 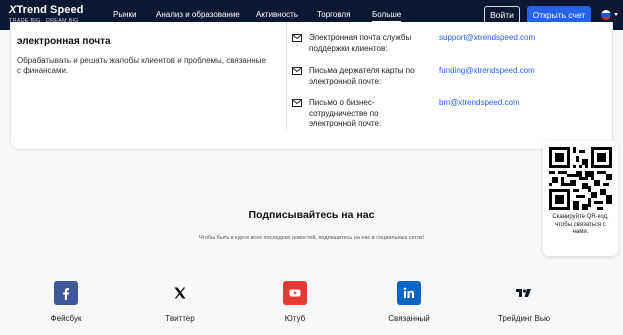 I want to click on ru-flag-icon, so click(x=606, y=15).